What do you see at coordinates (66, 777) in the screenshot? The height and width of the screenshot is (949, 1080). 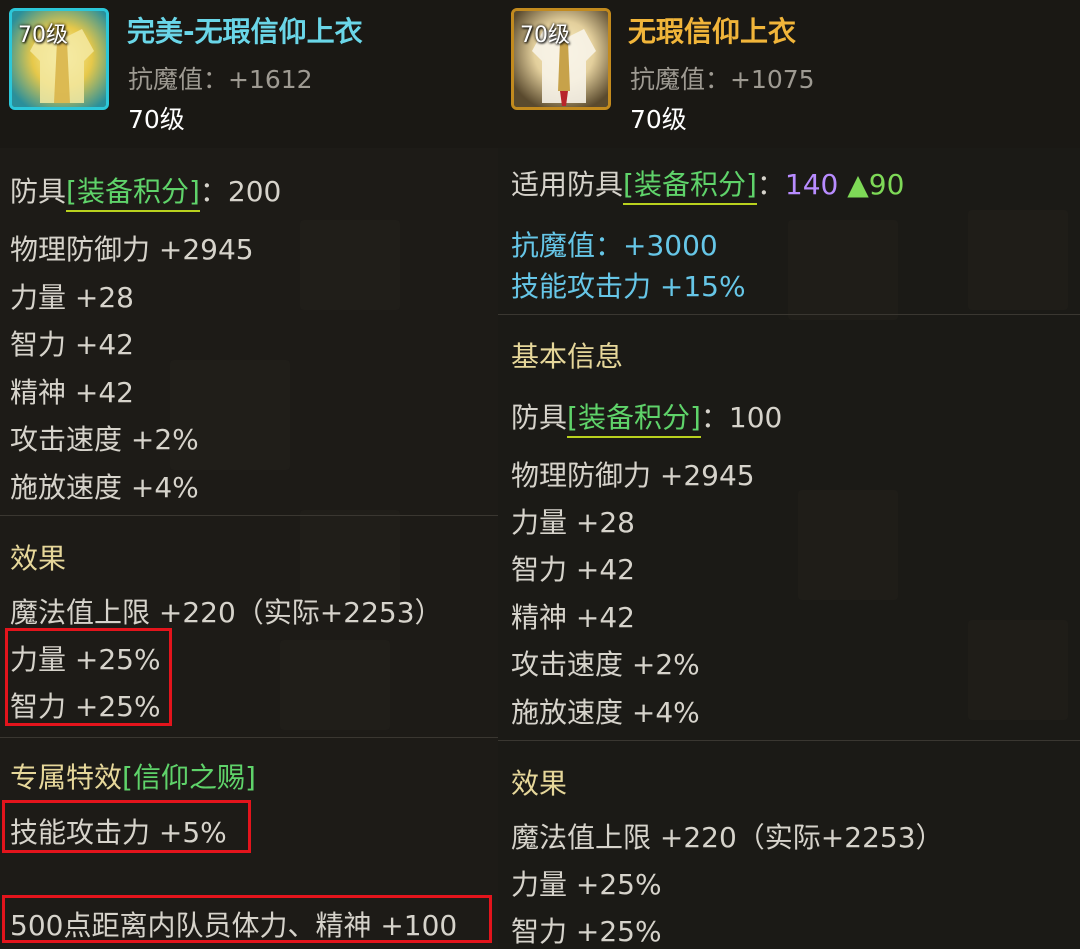 I see `exclusive-label: 专属特效` at bounding box center [66, 777].